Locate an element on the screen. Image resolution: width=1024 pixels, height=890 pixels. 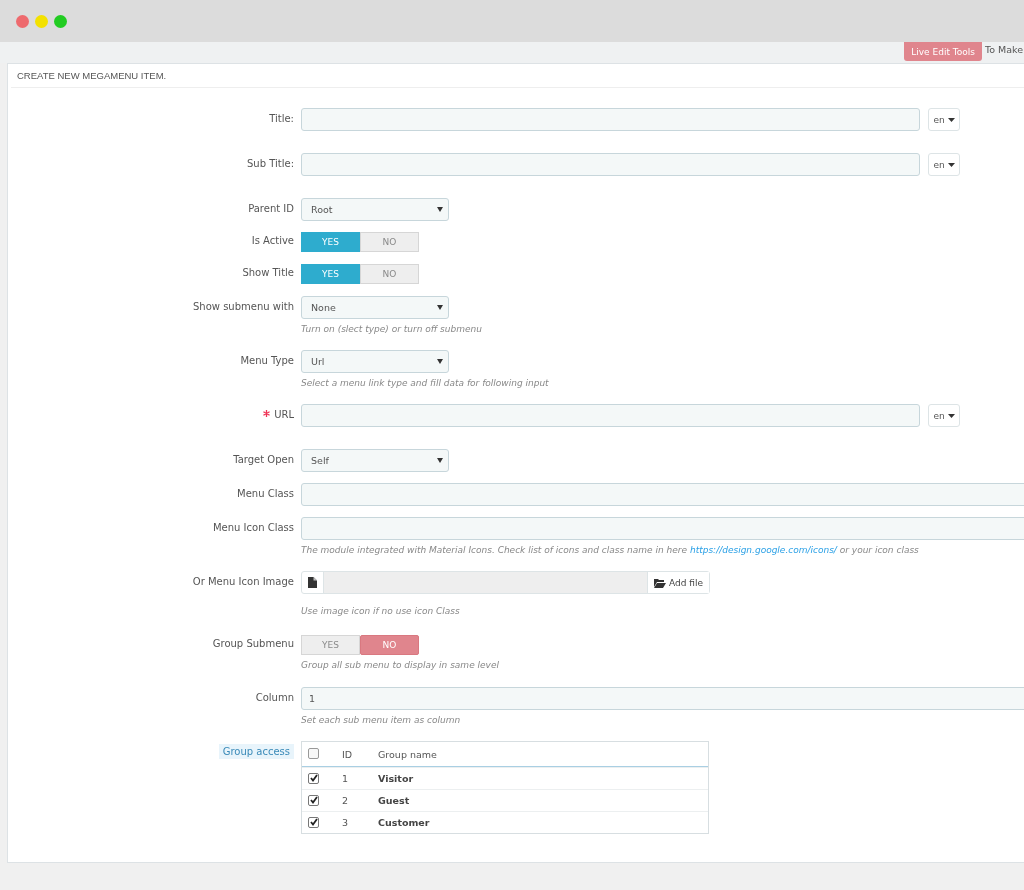
field-label: Is Active is located at coordinates (272, 240).